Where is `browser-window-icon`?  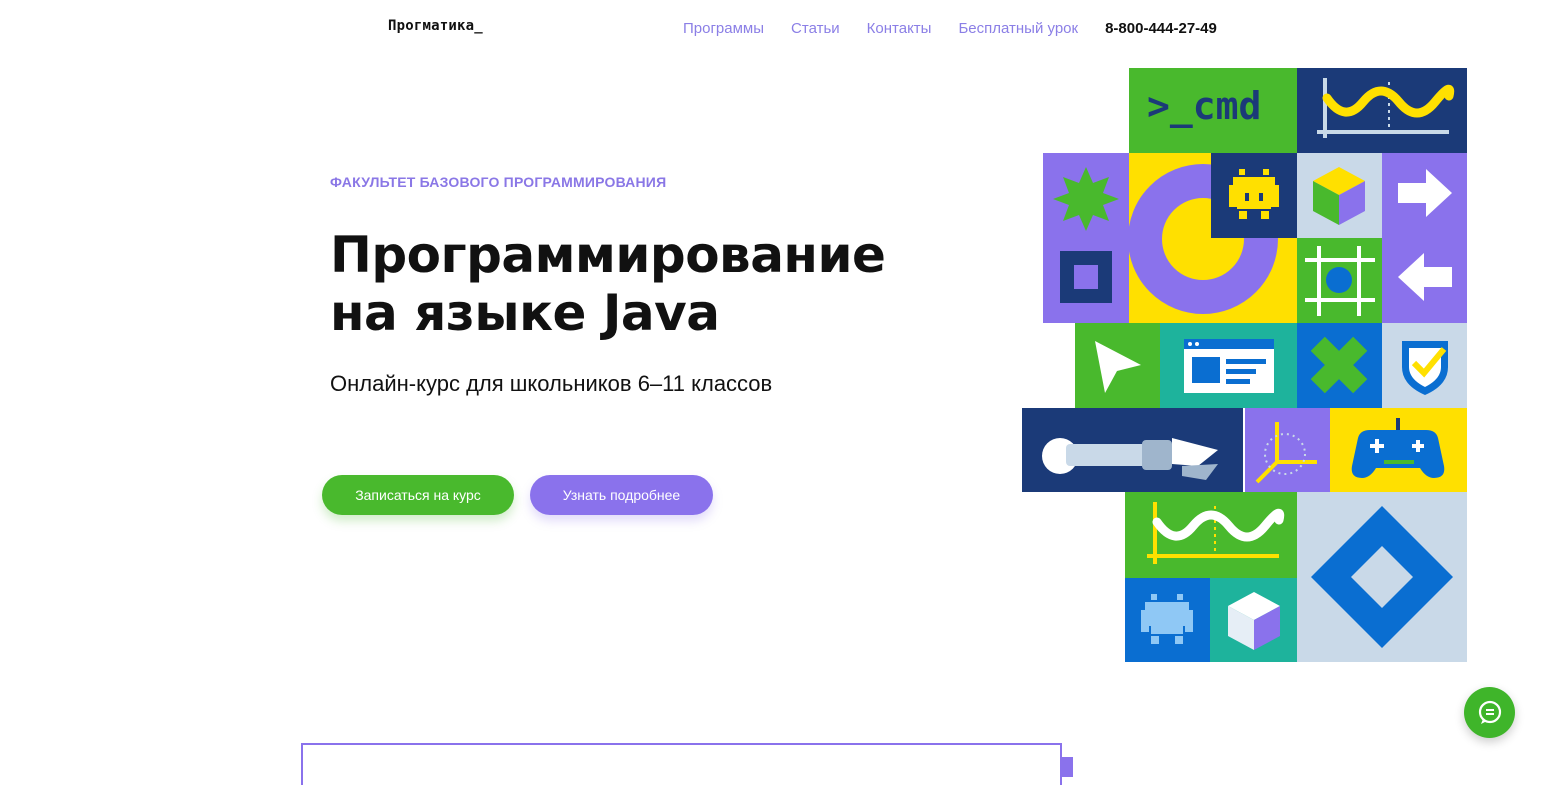 browser-window-icon is located at coordinates (1229, 366).